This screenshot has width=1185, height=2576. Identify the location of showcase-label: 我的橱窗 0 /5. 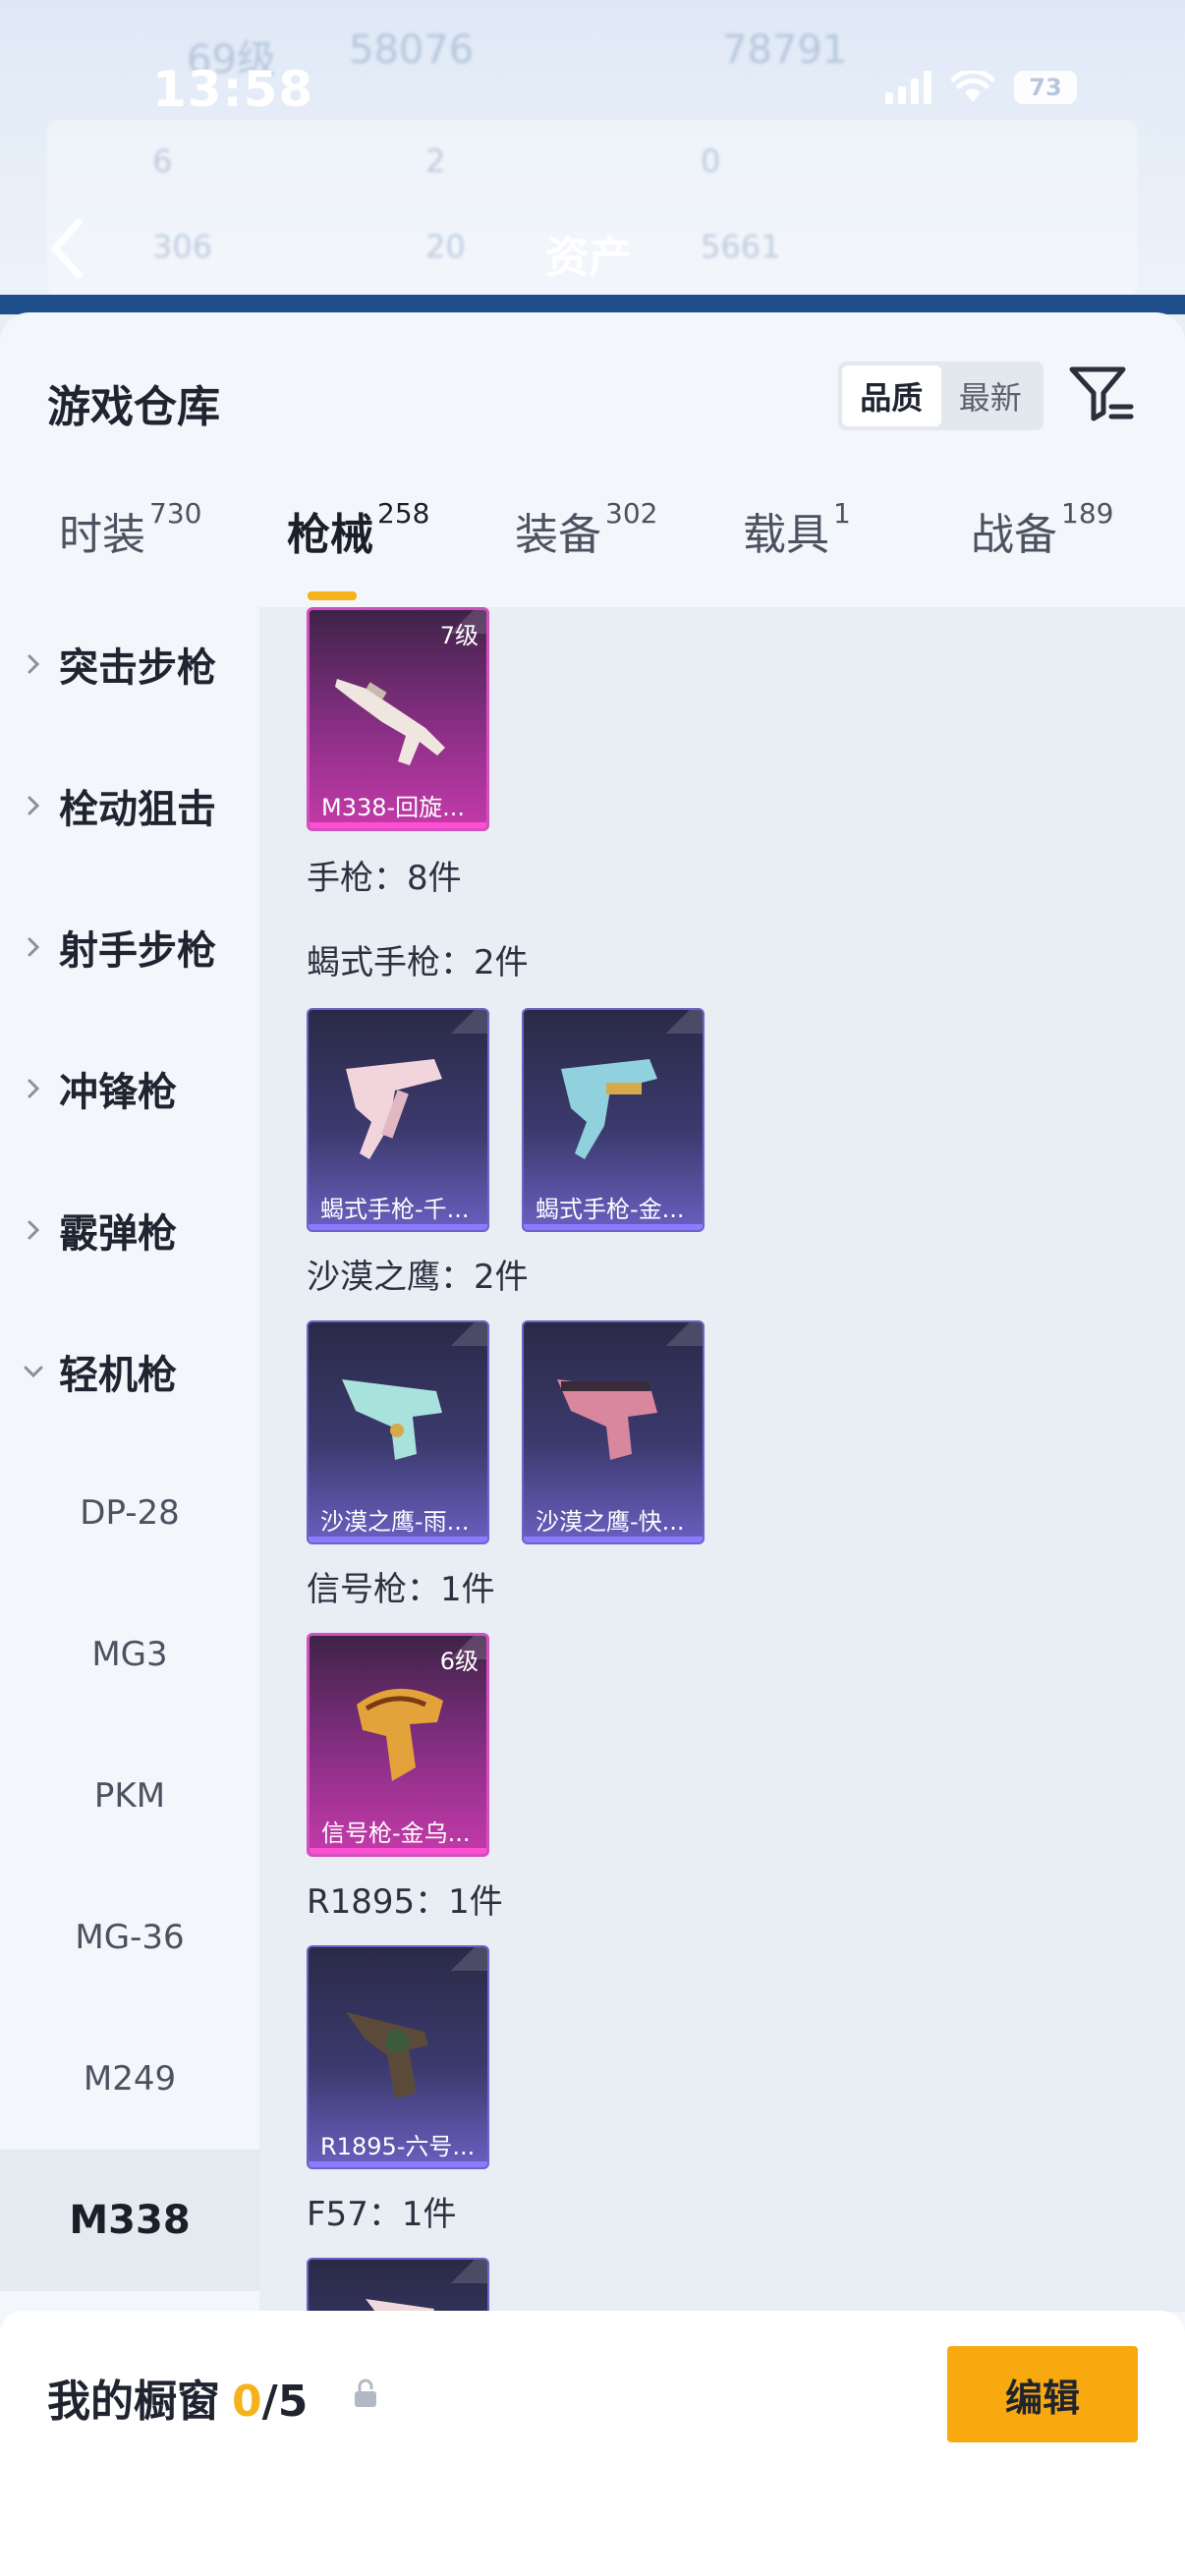
(178, 2397).